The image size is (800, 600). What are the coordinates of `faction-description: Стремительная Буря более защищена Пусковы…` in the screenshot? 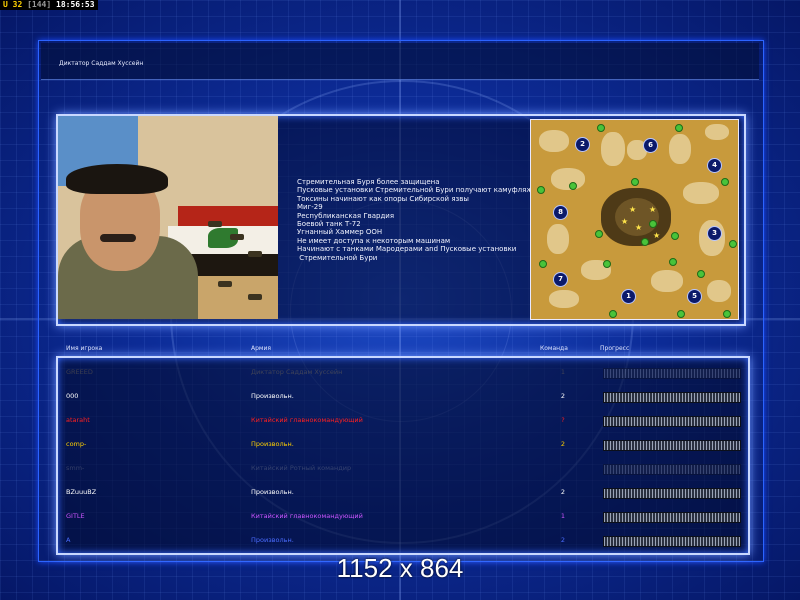 It's located at (415, 220).